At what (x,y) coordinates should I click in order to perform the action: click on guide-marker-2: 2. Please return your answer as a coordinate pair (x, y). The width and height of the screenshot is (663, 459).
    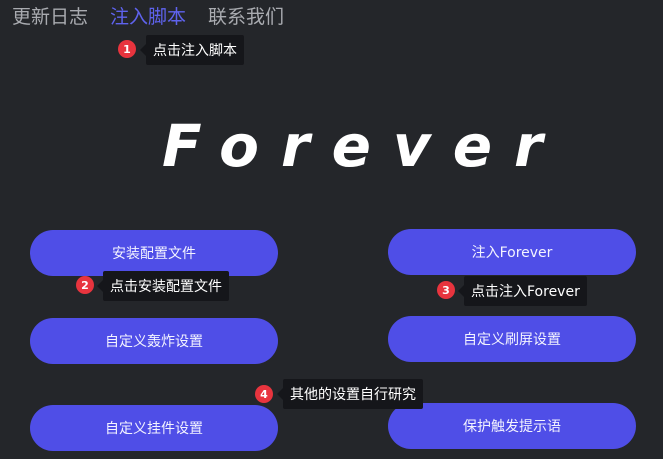
    Looking at the image, I should click on (85, 285).